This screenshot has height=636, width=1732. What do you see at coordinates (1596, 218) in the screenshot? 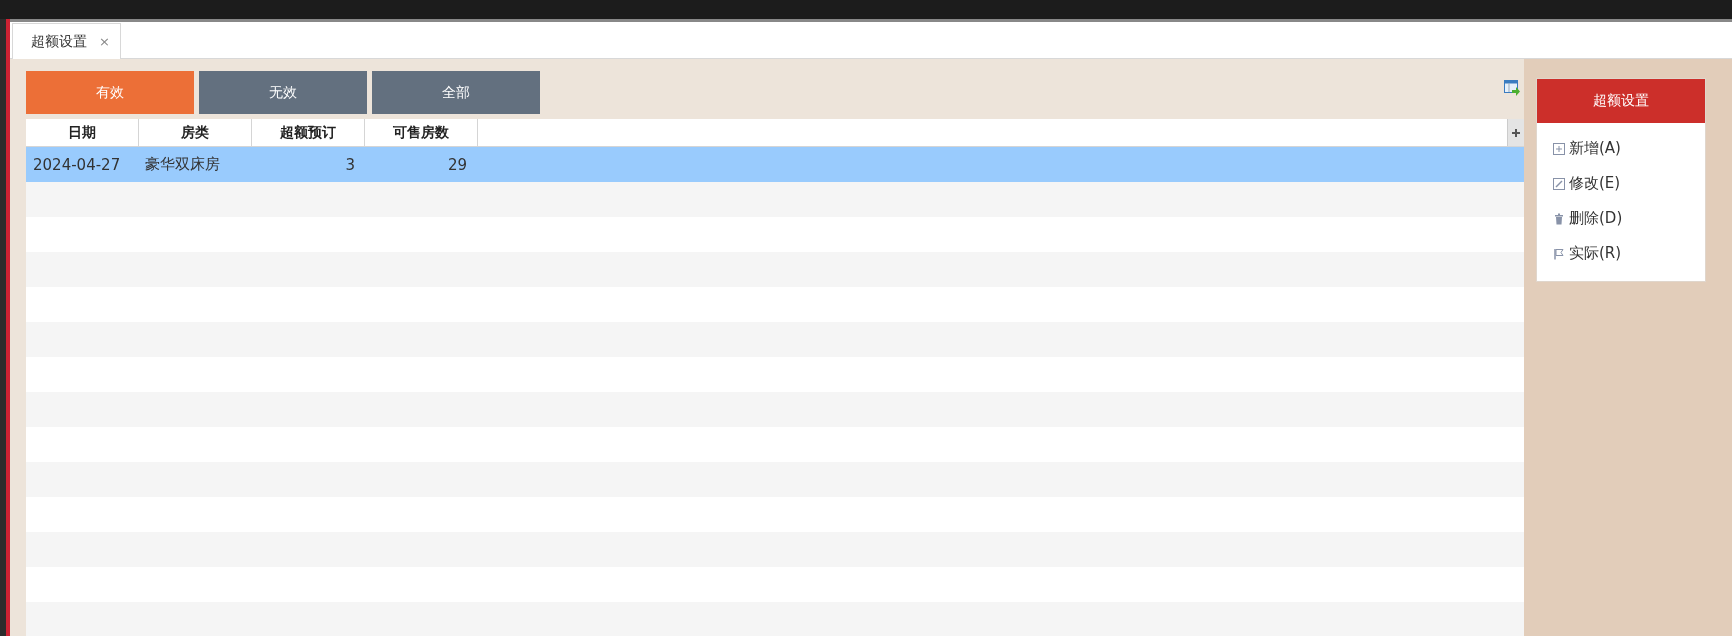
I see `menu-item-label: 删除(D)` at bounding box center [1596, 218].